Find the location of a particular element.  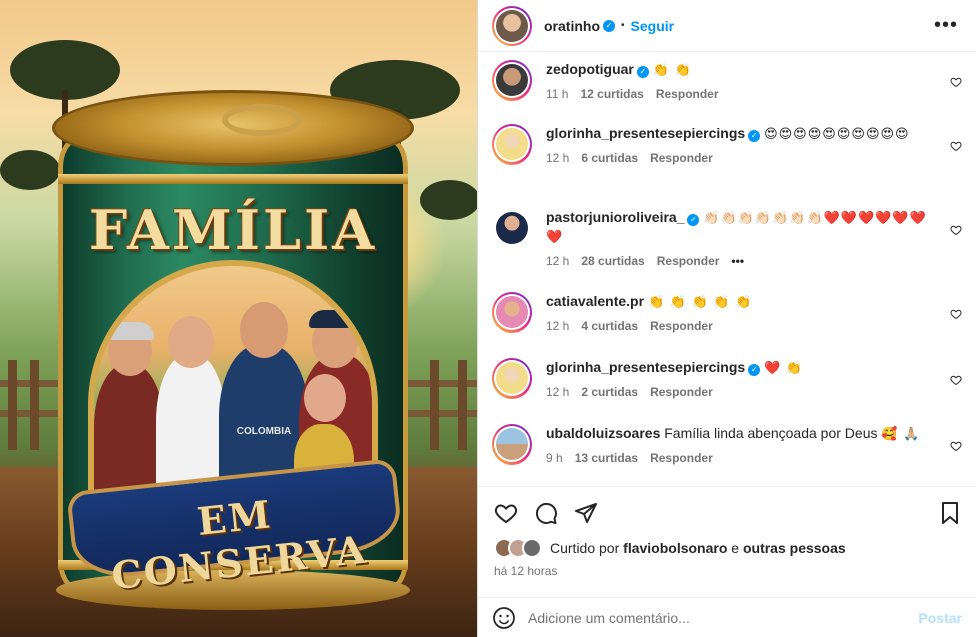

follow-button: Seguir is located at coordinates (653, 26).